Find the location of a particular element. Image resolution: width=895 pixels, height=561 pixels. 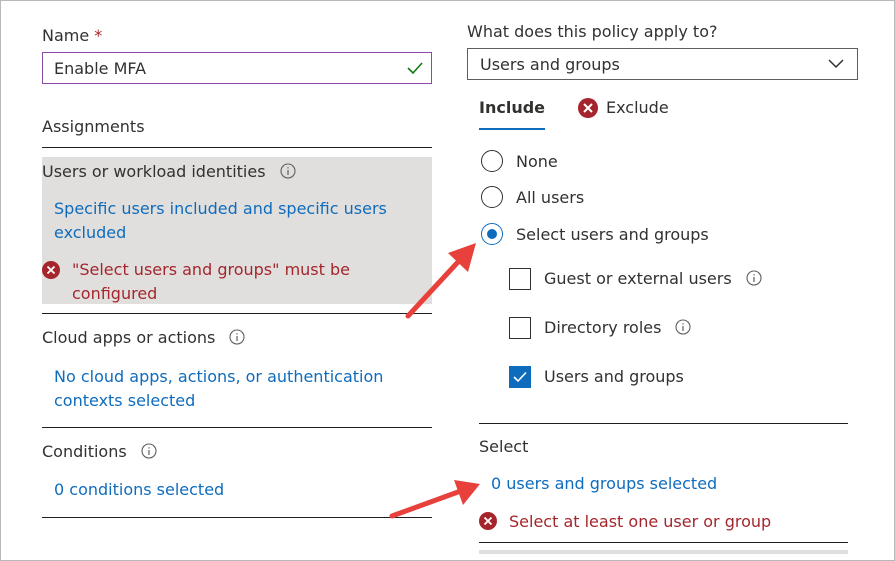

name-input-value: Enable MFA is located at coordinates (100, 68).